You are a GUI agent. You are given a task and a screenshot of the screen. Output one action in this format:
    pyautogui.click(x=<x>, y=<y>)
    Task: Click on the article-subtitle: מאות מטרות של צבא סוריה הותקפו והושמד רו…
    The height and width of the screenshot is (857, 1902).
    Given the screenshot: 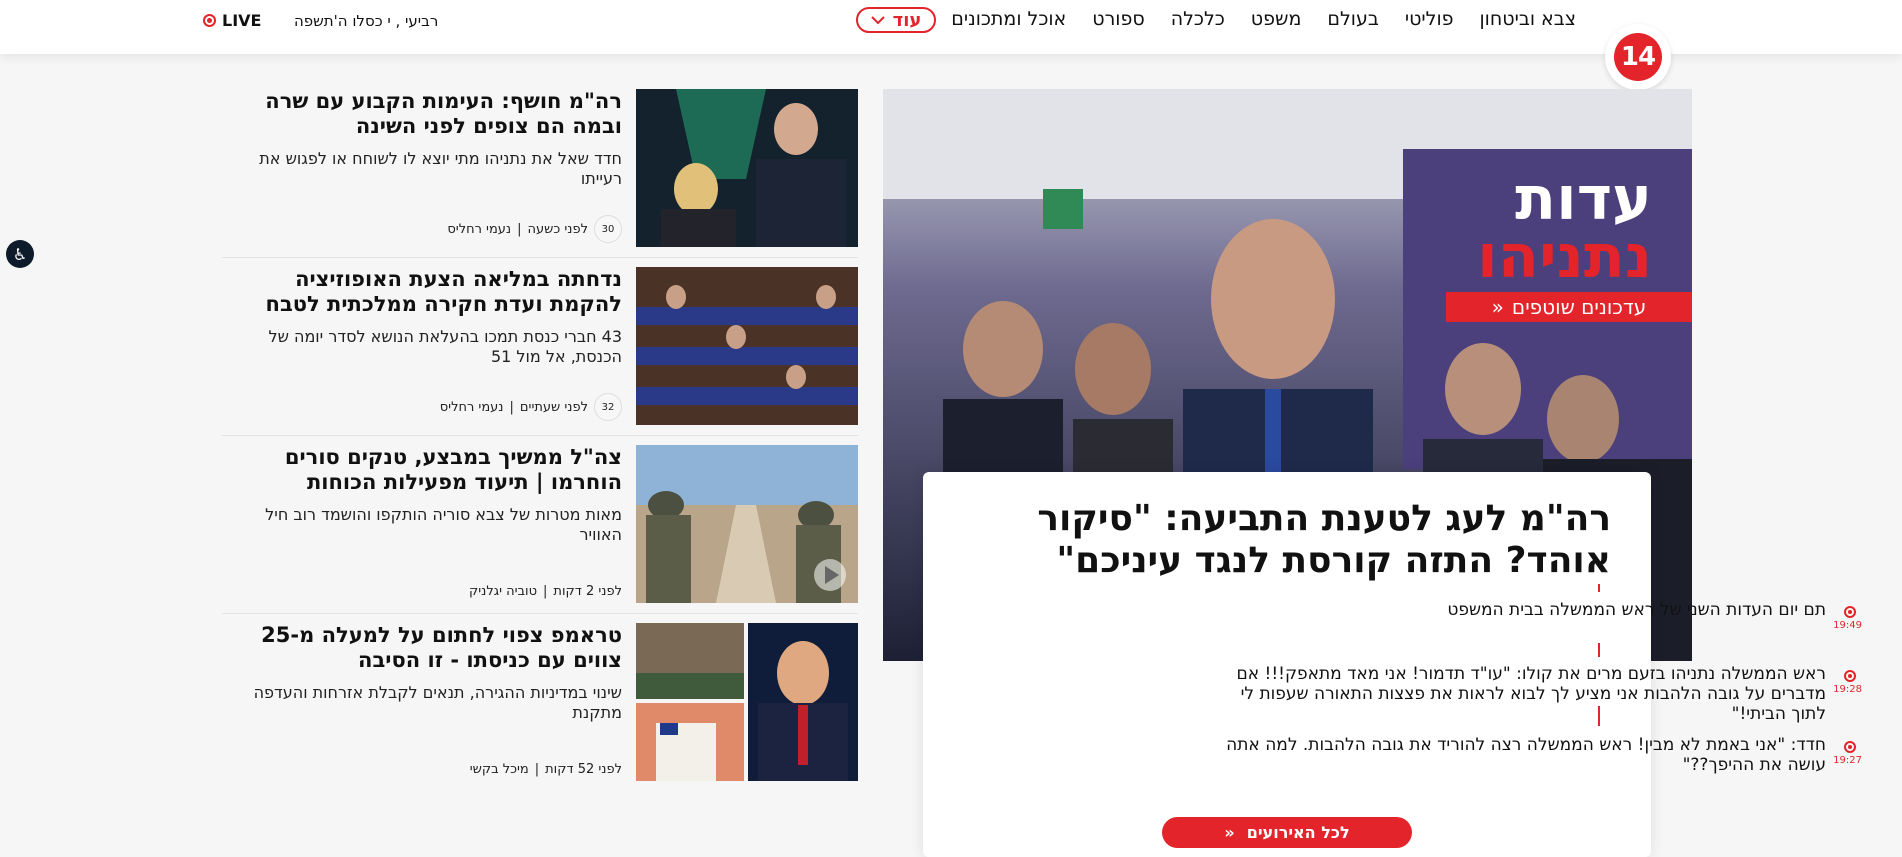 What is the action you would take?
    pyautogui.click(x=443, y=524)
    